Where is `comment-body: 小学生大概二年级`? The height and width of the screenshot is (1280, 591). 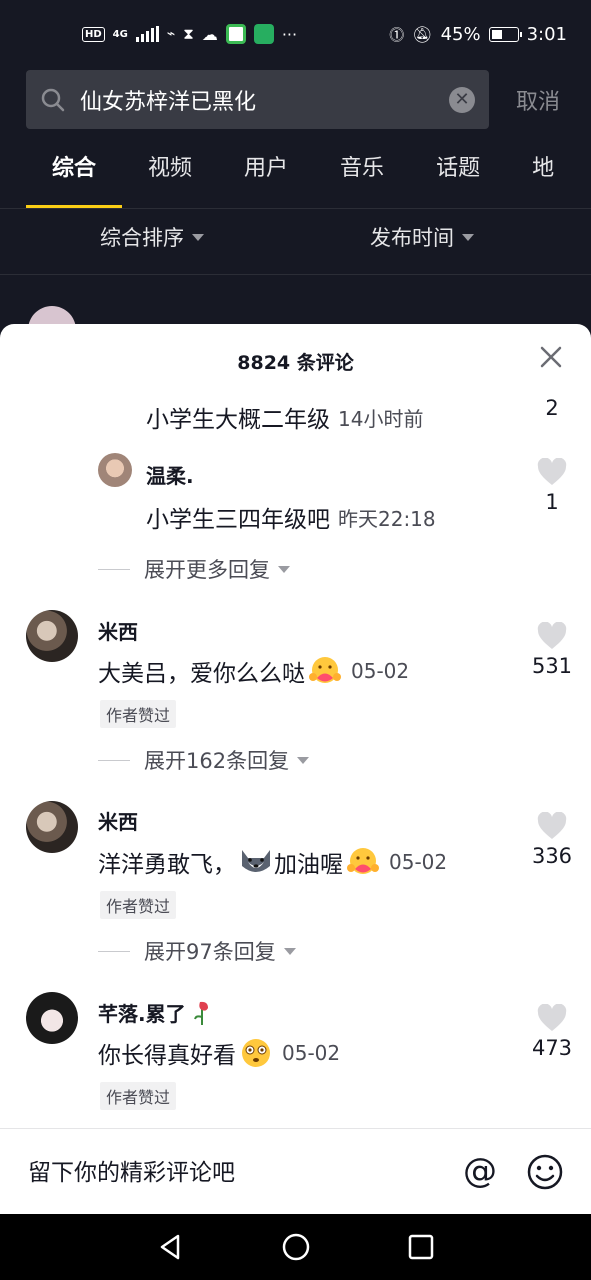
comment-body: 小学生大概二年级 is located at coordinates (238, 420).